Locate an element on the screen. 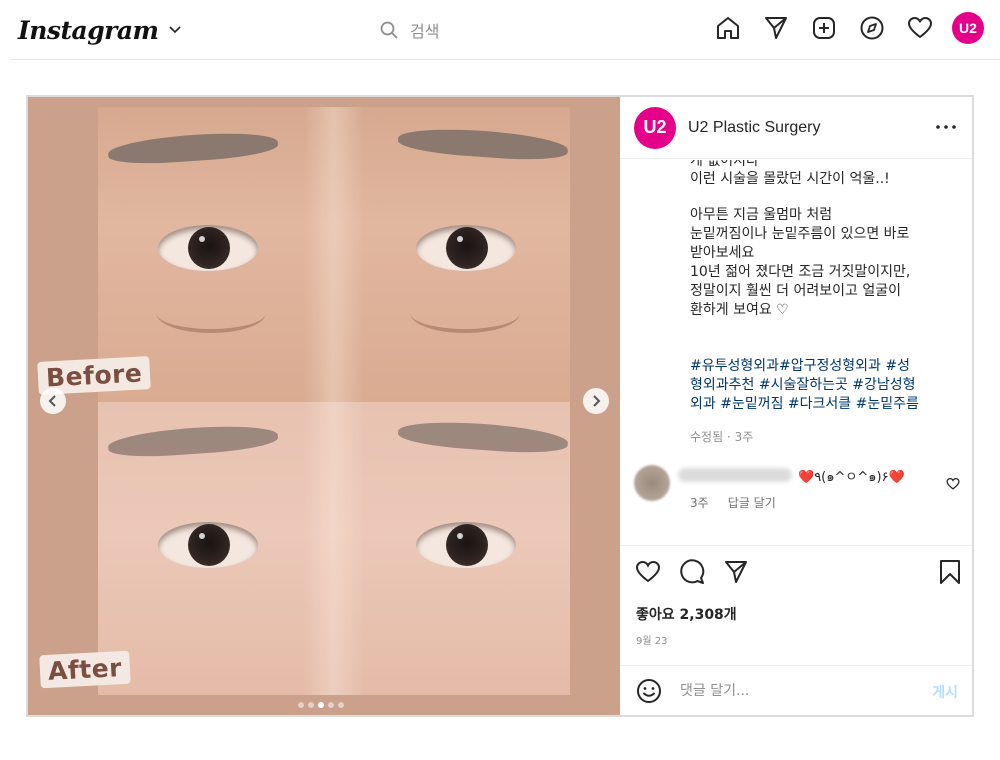 This screenshot has height=760, width=1000. chevron-right-icon is located at coordinates (597, 401).